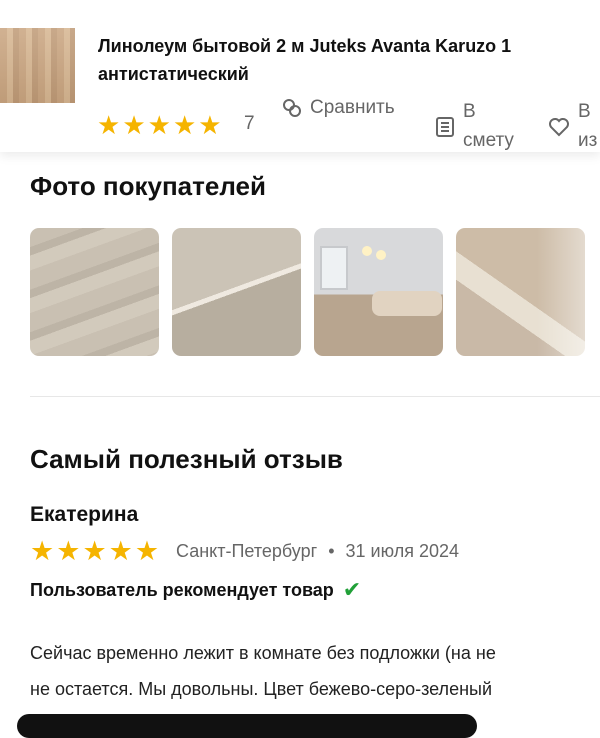 The width and height of the screenshot is (600, 738). What do you see at coordinates (503, 126) in the screenshot?
I see `estimate-label: В смету` at bounding box center [503, 126].